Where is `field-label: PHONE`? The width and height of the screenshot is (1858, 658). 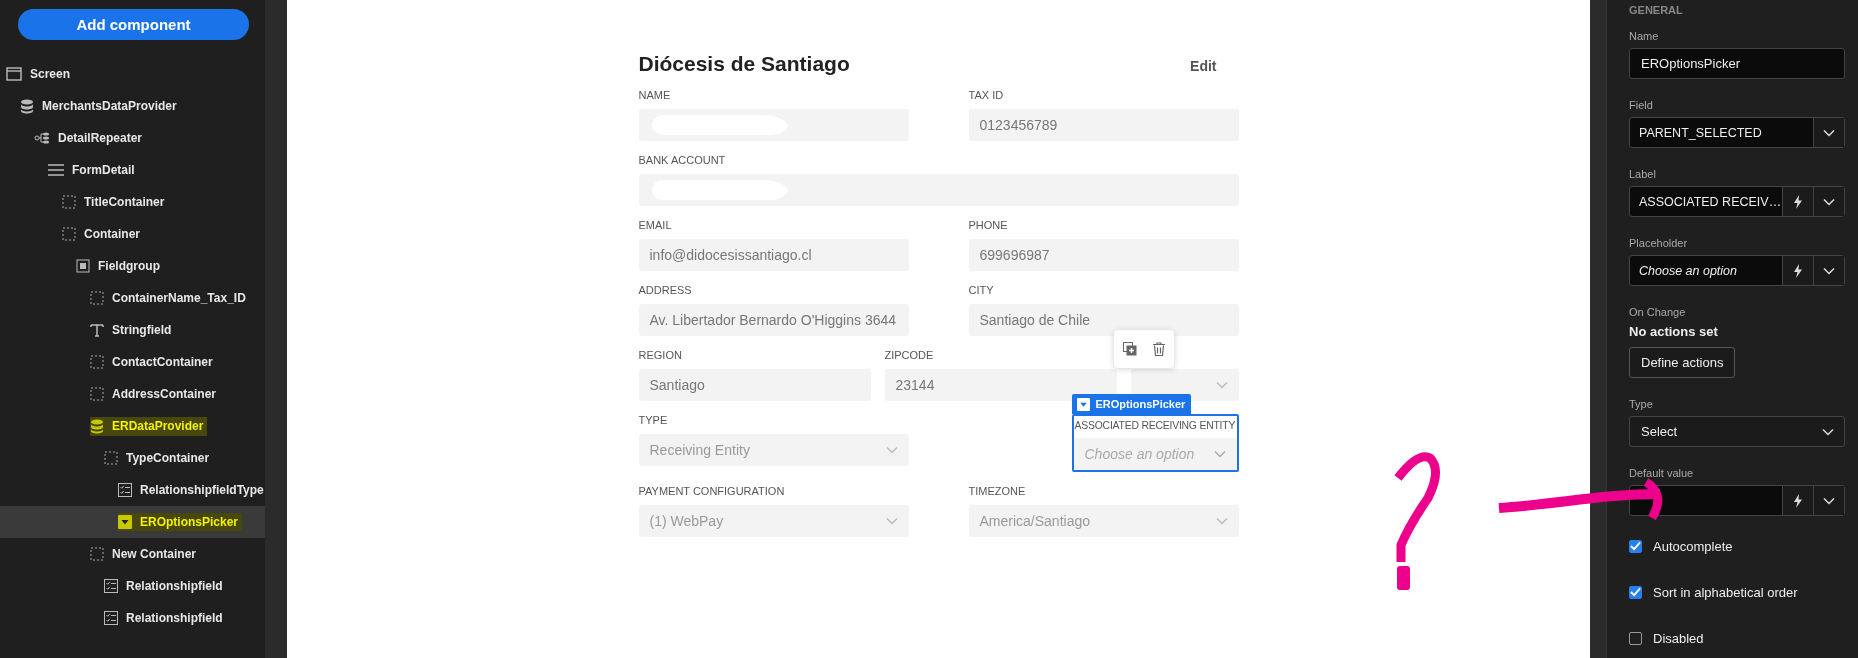
field-label: PHONE is located at coordinates (988, 226).